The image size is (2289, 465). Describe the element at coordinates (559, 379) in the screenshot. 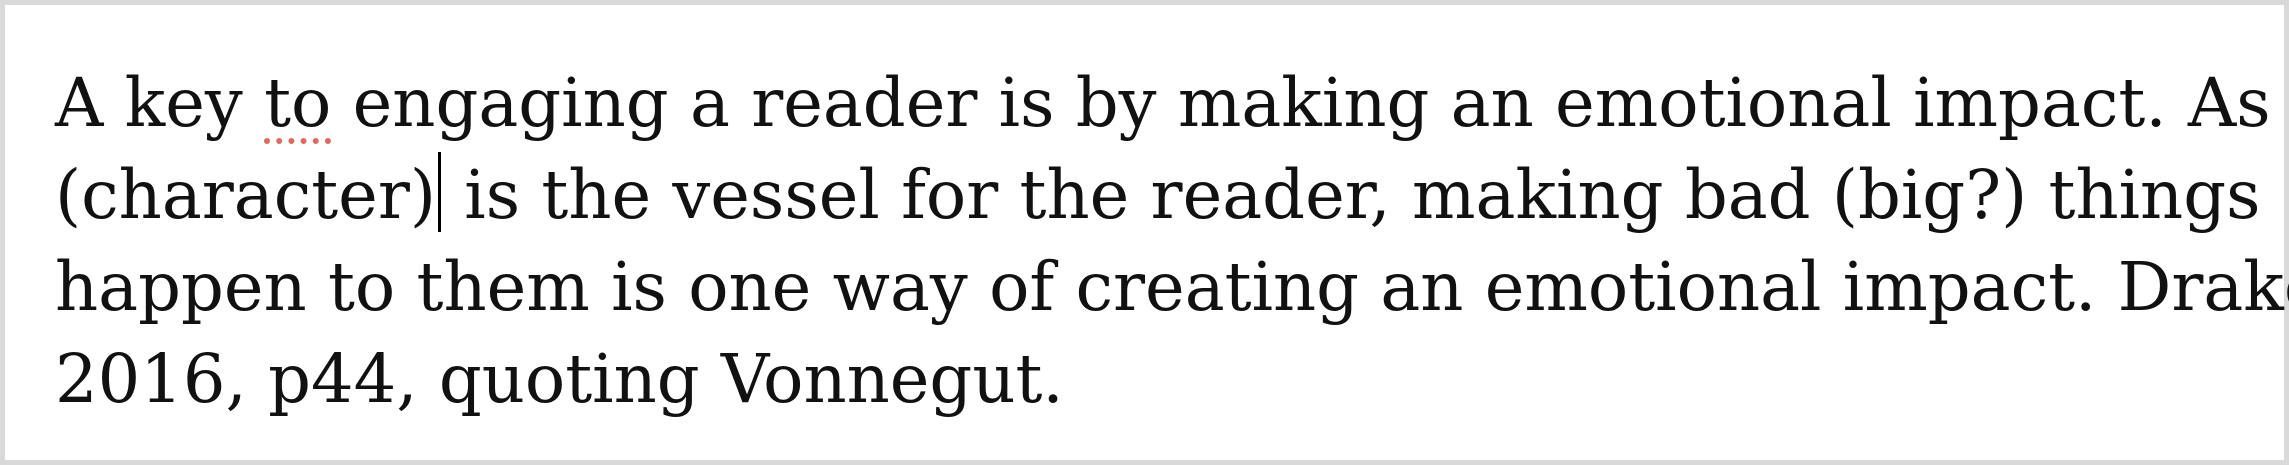

I see `paragraph-line-4: 2016, p44, quoting Vonnegut.` at that location.